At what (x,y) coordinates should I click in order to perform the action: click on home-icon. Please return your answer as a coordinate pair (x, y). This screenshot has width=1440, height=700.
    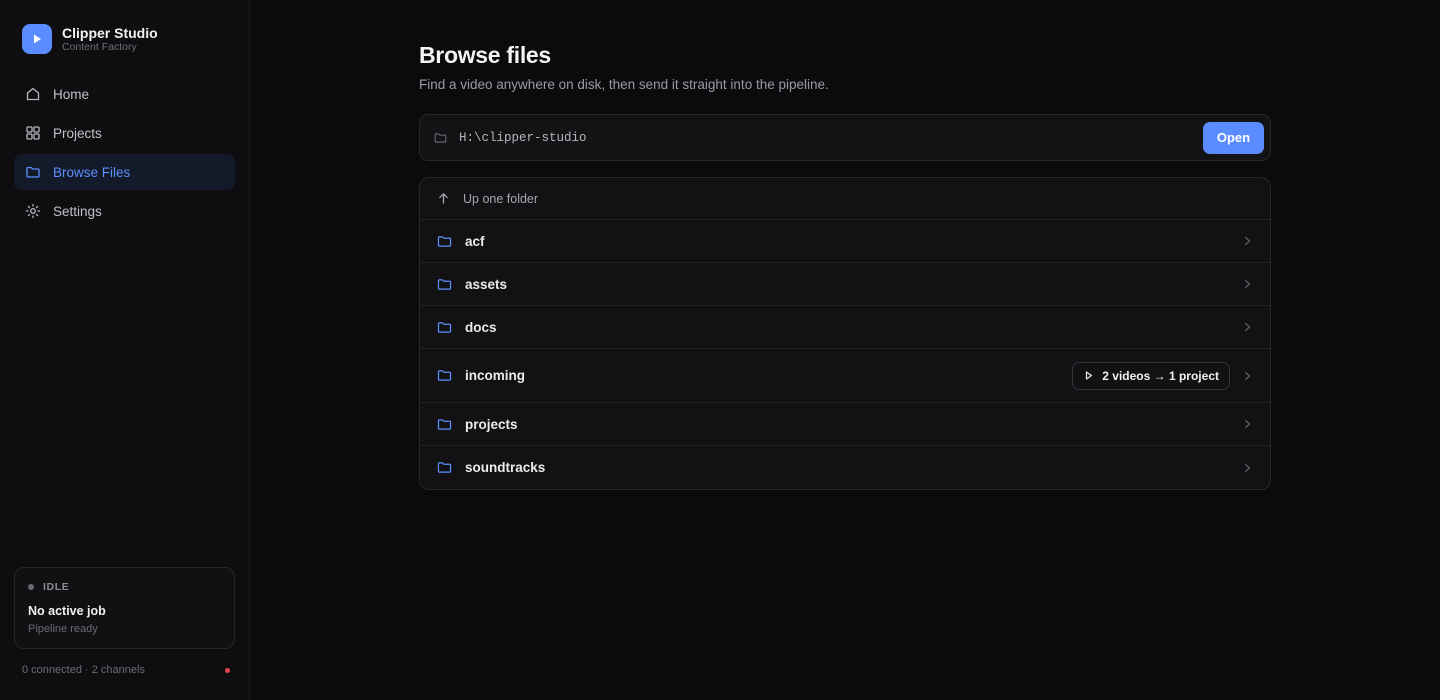
    Looking at the image, I should click on (33, 94).